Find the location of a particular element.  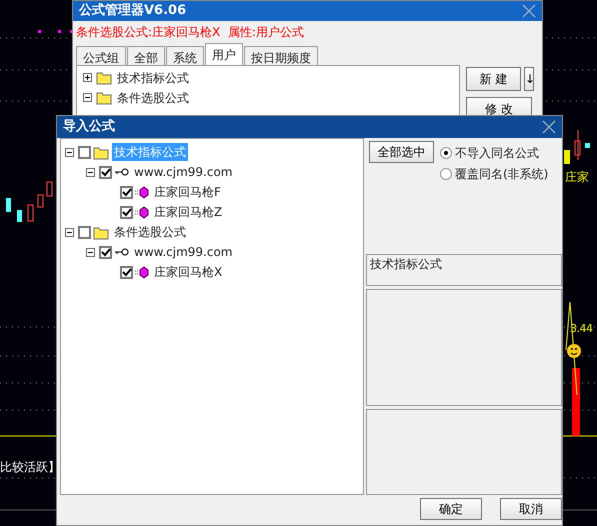

tab: 系统 is located at coordinates (185, 55).